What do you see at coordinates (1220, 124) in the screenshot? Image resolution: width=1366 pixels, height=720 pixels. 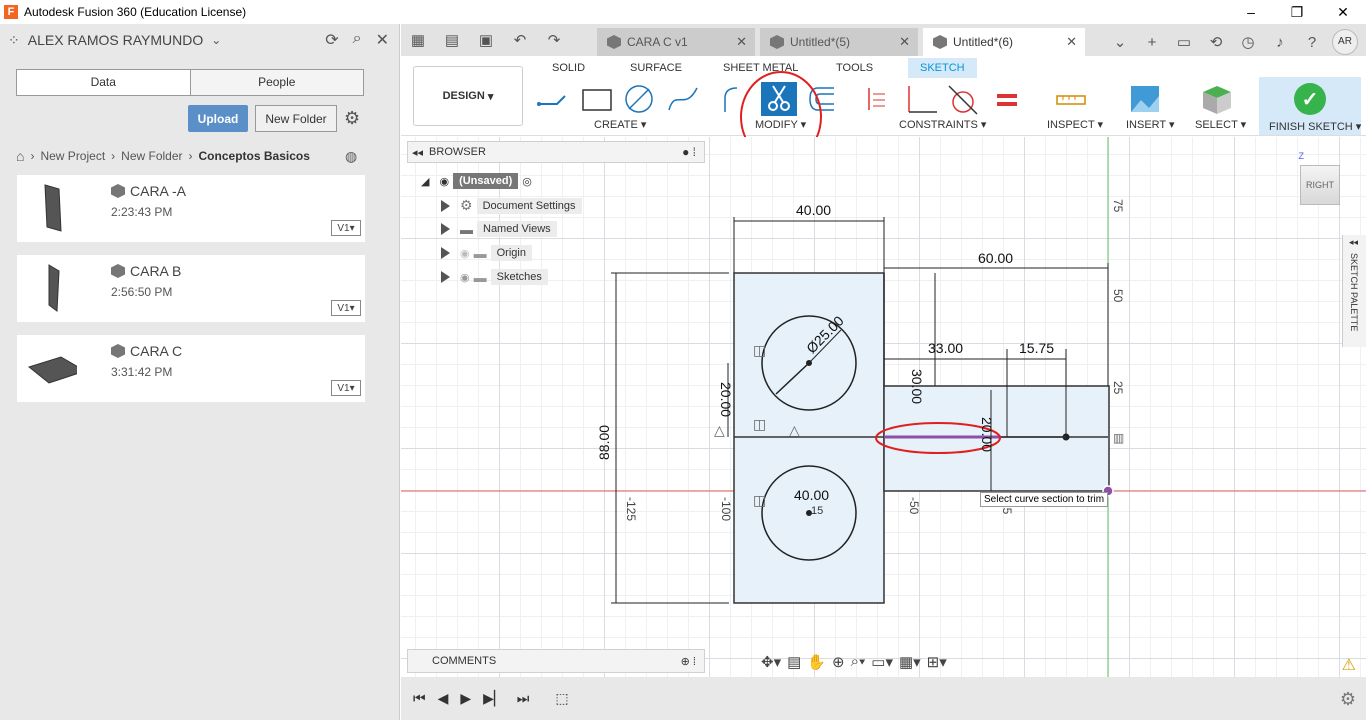 I see `select-menu: SELECT ▾` at bounding box center [1220, 124].